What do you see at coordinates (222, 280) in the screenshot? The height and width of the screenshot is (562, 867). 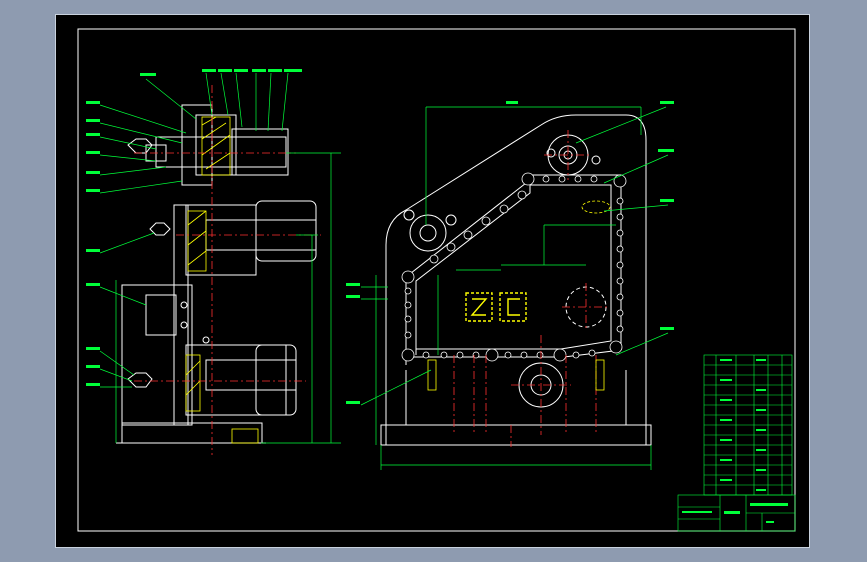 I see `side-view-hatch` at bounding box center [222, 280].